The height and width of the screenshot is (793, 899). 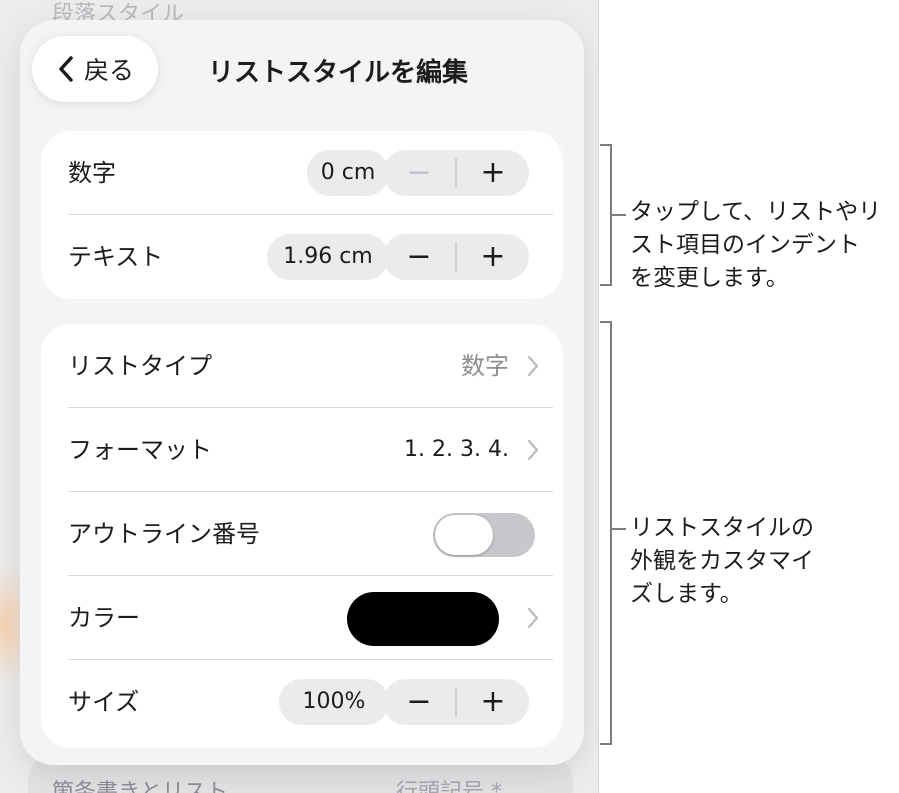 I want to click on number-indent-row: 数字 0 cm − +, so click(x=302, y=173).